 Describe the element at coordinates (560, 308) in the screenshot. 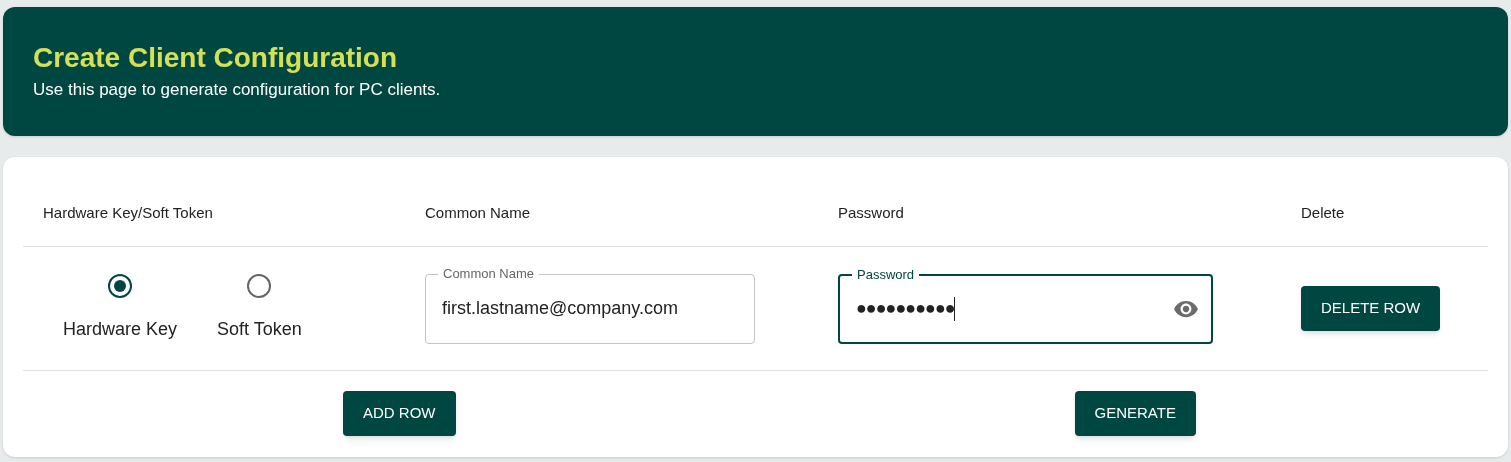

I see `field-value: first.lastname@company.com` at that location.